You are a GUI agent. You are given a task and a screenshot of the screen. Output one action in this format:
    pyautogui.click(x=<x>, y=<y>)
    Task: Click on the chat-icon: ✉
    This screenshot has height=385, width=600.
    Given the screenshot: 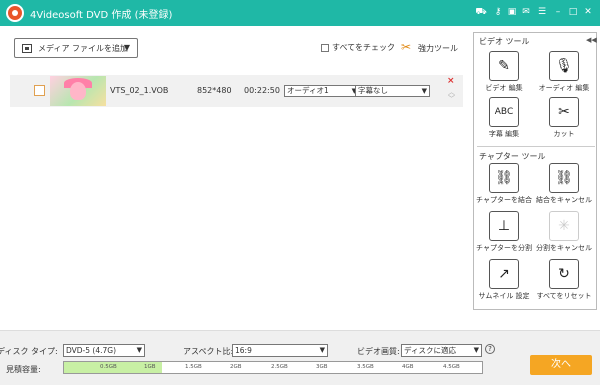 What is the action you would take?
    pyautogui.click(x=526, y=12)
    